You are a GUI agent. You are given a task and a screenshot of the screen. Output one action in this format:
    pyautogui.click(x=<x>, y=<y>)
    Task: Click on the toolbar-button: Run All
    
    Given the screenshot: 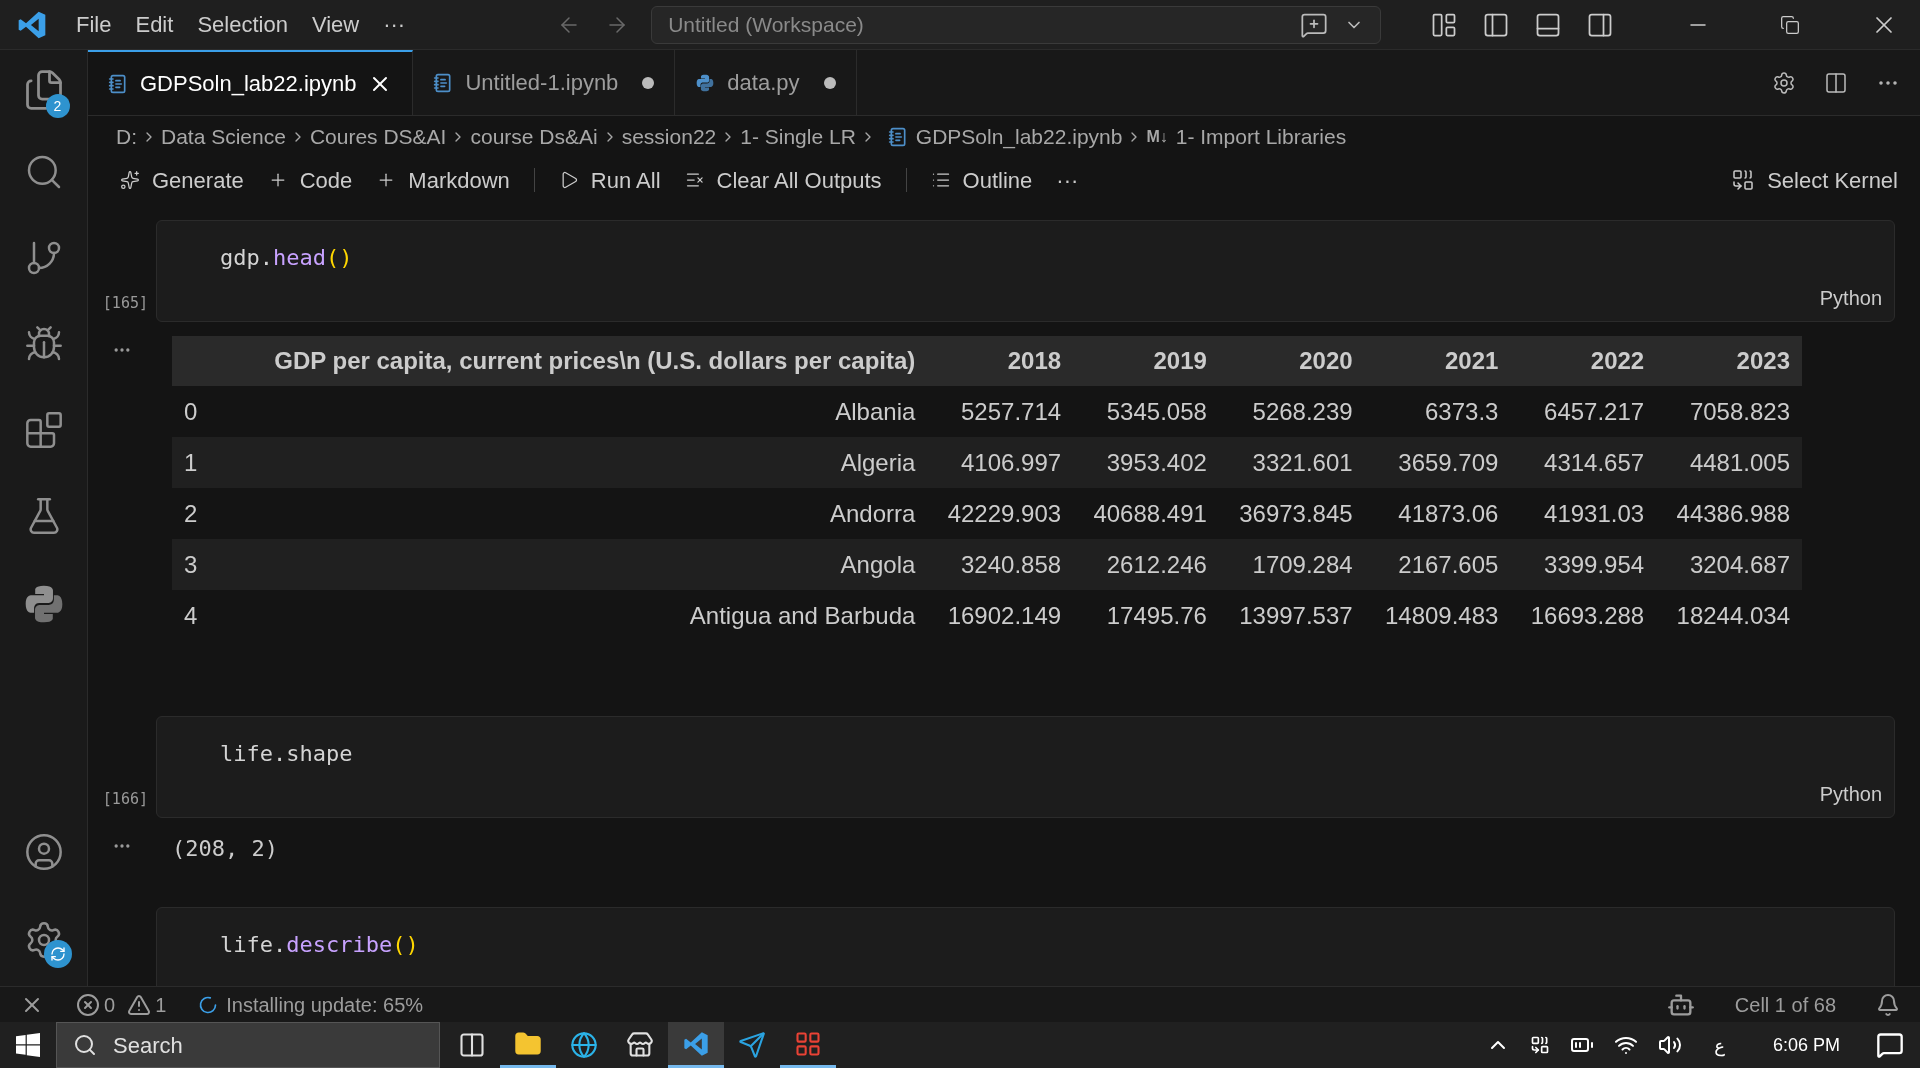 What is the action you would take?
    pyautogui.click(x=609, y=180)
    